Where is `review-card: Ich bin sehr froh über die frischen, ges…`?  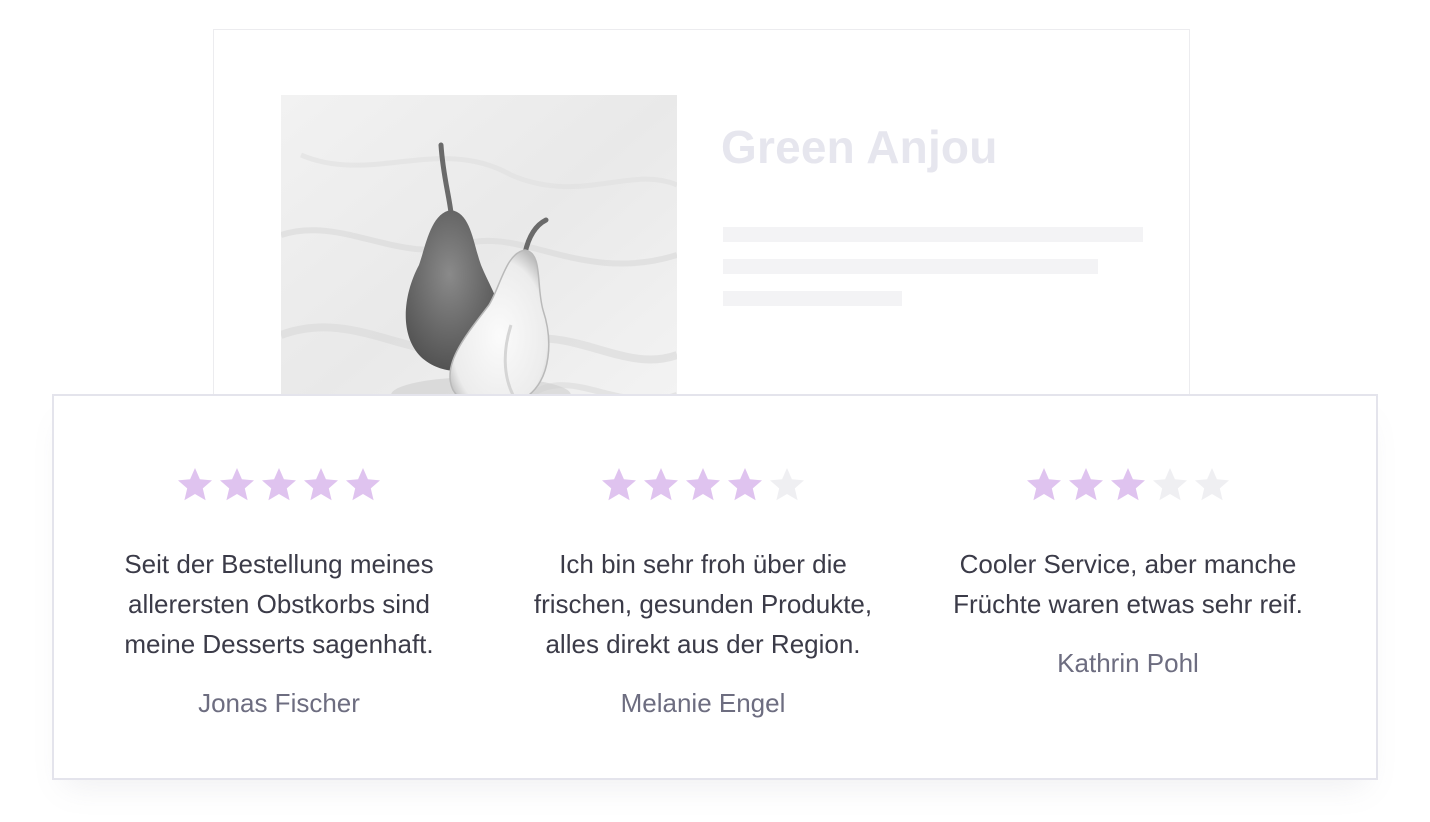 review-card: Ich bin sehr froh über die frischen, ges… is located at coordinates (703, 592).